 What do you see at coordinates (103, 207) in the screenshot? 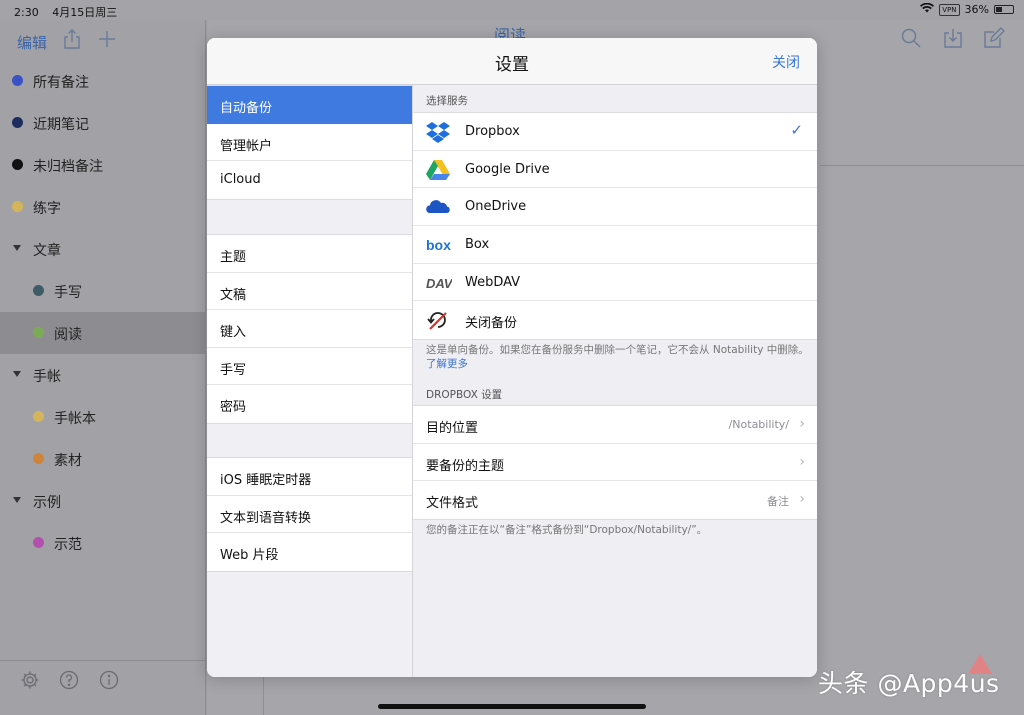
I see `folder-item: 练字` at bounding box center [103, 207].